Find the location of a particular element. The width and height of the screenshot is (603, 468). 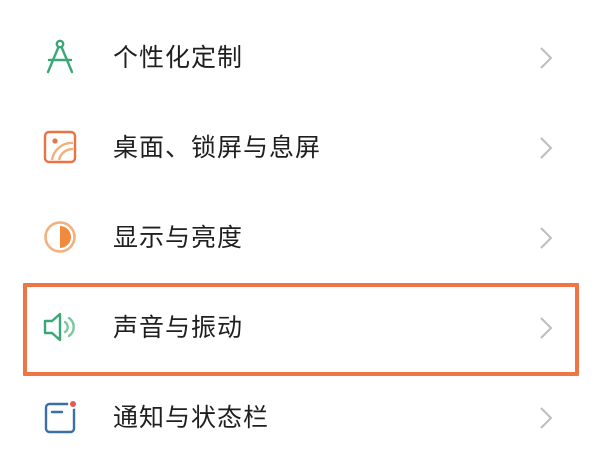

settings-item-label: 桌面、锁屏与息屏 is located at coordinates (217, 147).